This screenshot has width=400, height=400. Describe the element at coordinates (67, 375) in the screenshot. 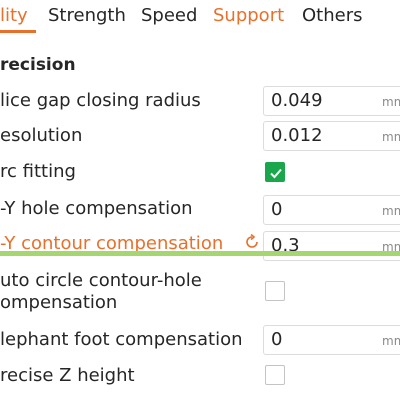

I see `setting-label: recise Z height` at that location.